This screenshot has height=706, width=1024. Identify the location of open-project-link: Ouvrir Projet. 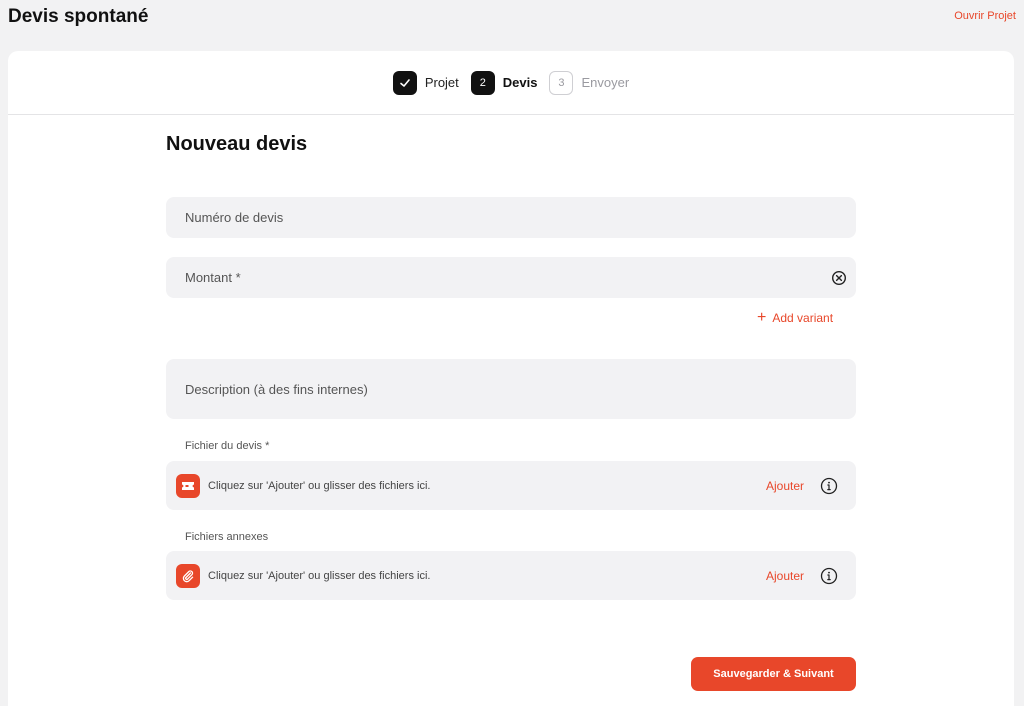
(985, 16).